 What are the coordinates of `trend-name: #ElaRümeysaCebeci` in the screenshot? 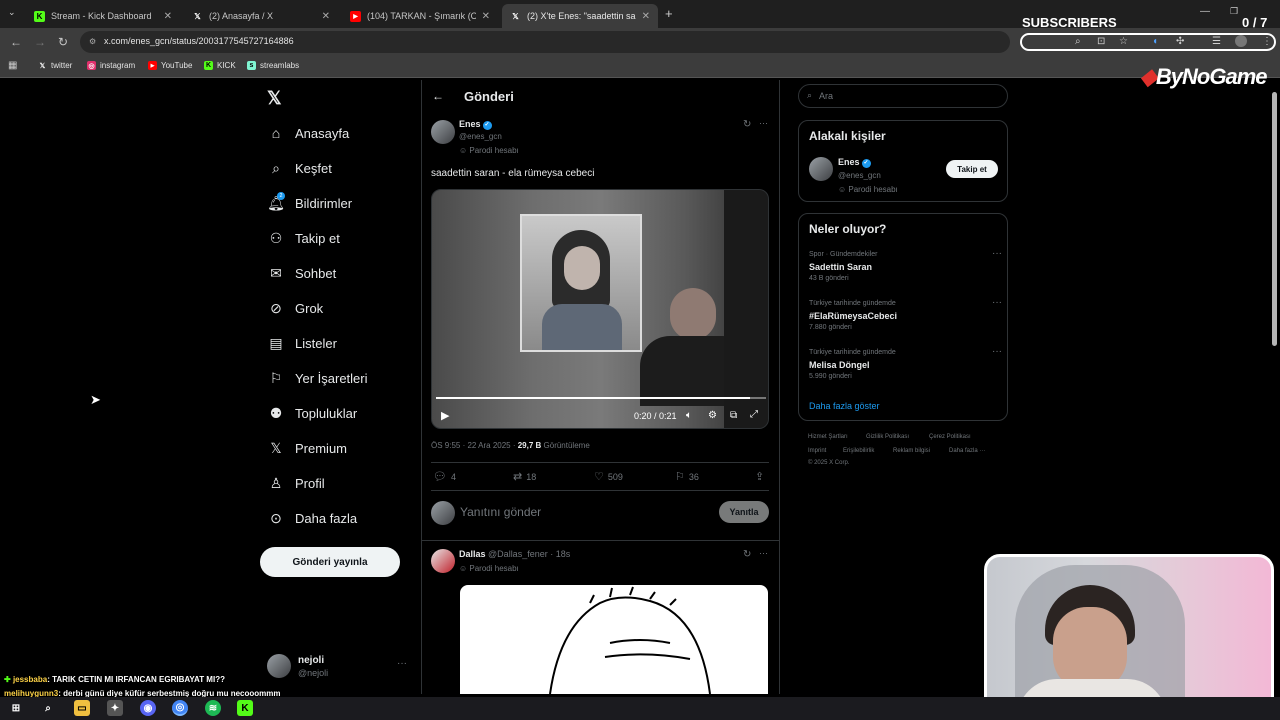 It's located at (853, 316).